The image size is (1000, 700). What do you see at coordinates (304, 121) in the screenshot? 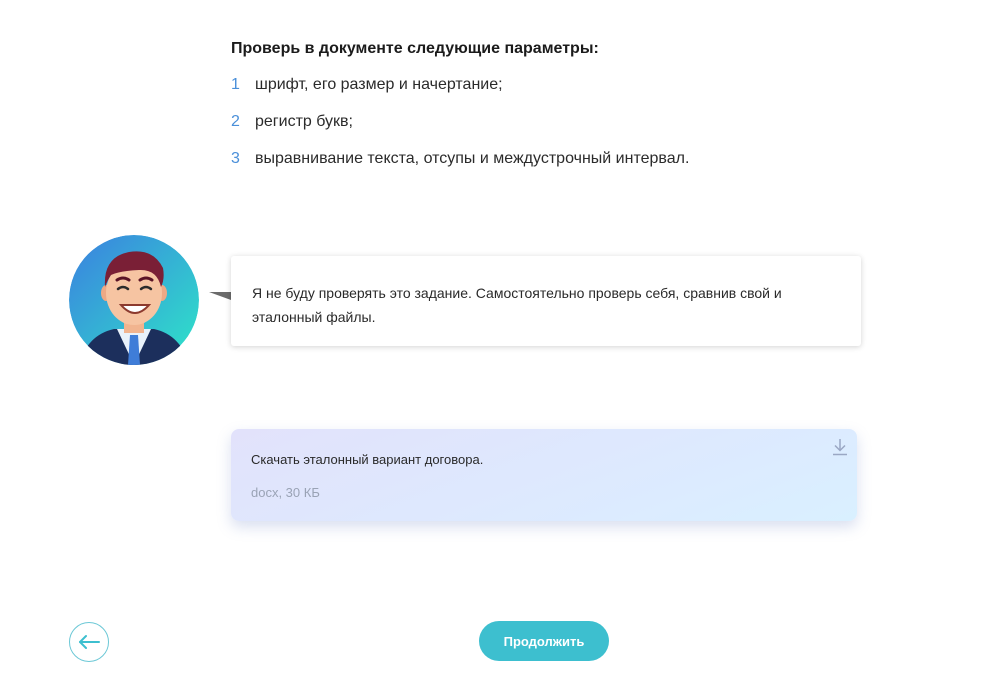
I see `list-item-text: регистр букв;` at bounding box center [304, 121].